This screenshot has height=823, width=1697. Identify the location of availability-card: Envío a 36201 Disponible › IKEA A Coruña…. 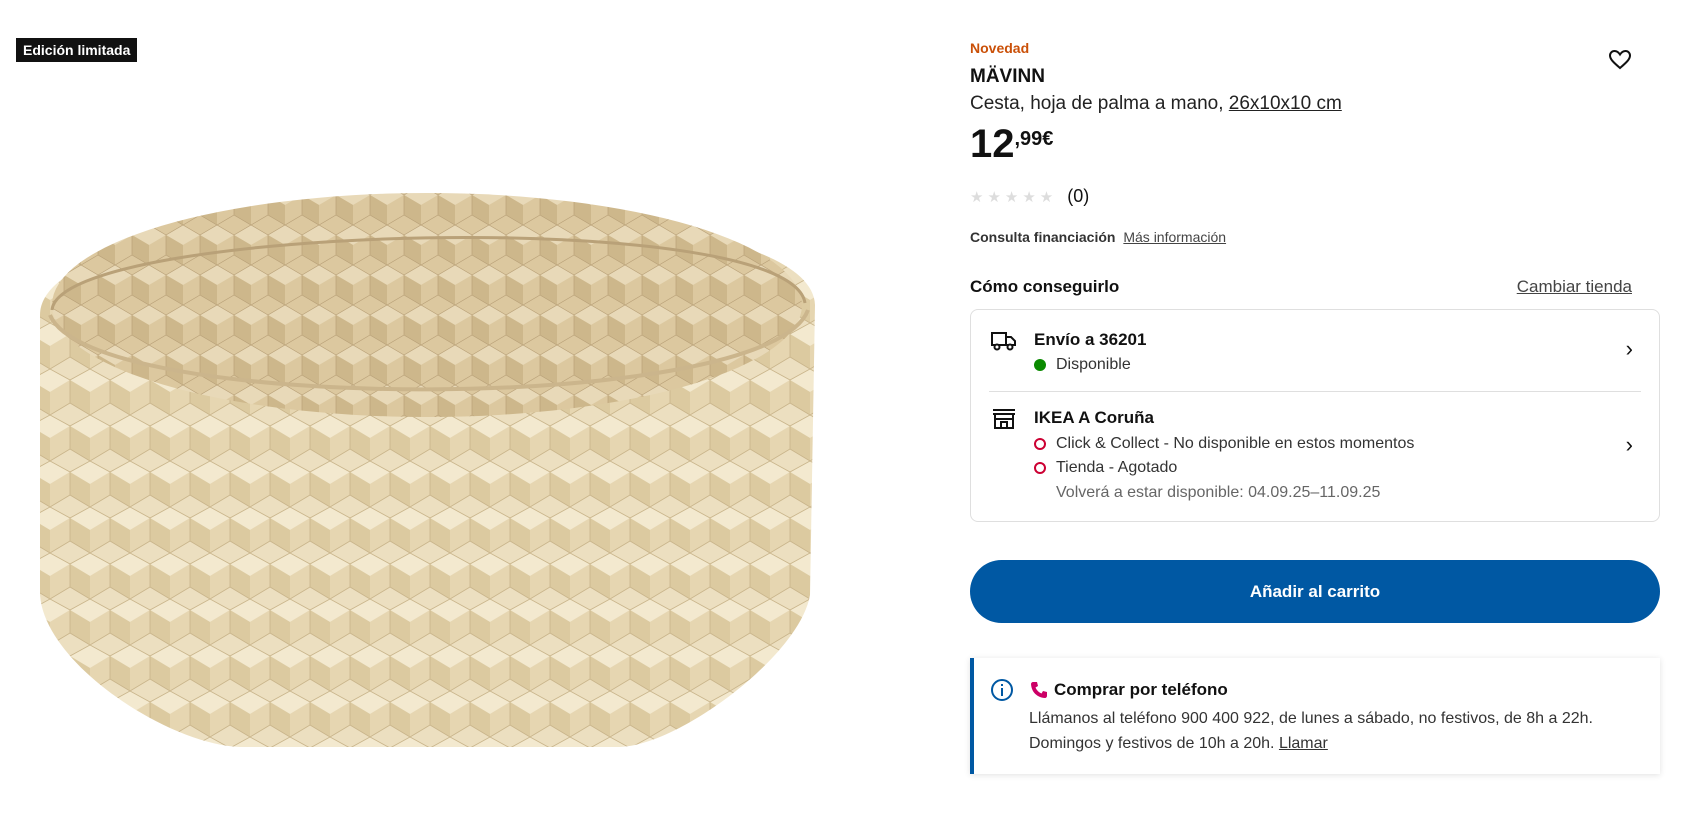
(1315, 415).